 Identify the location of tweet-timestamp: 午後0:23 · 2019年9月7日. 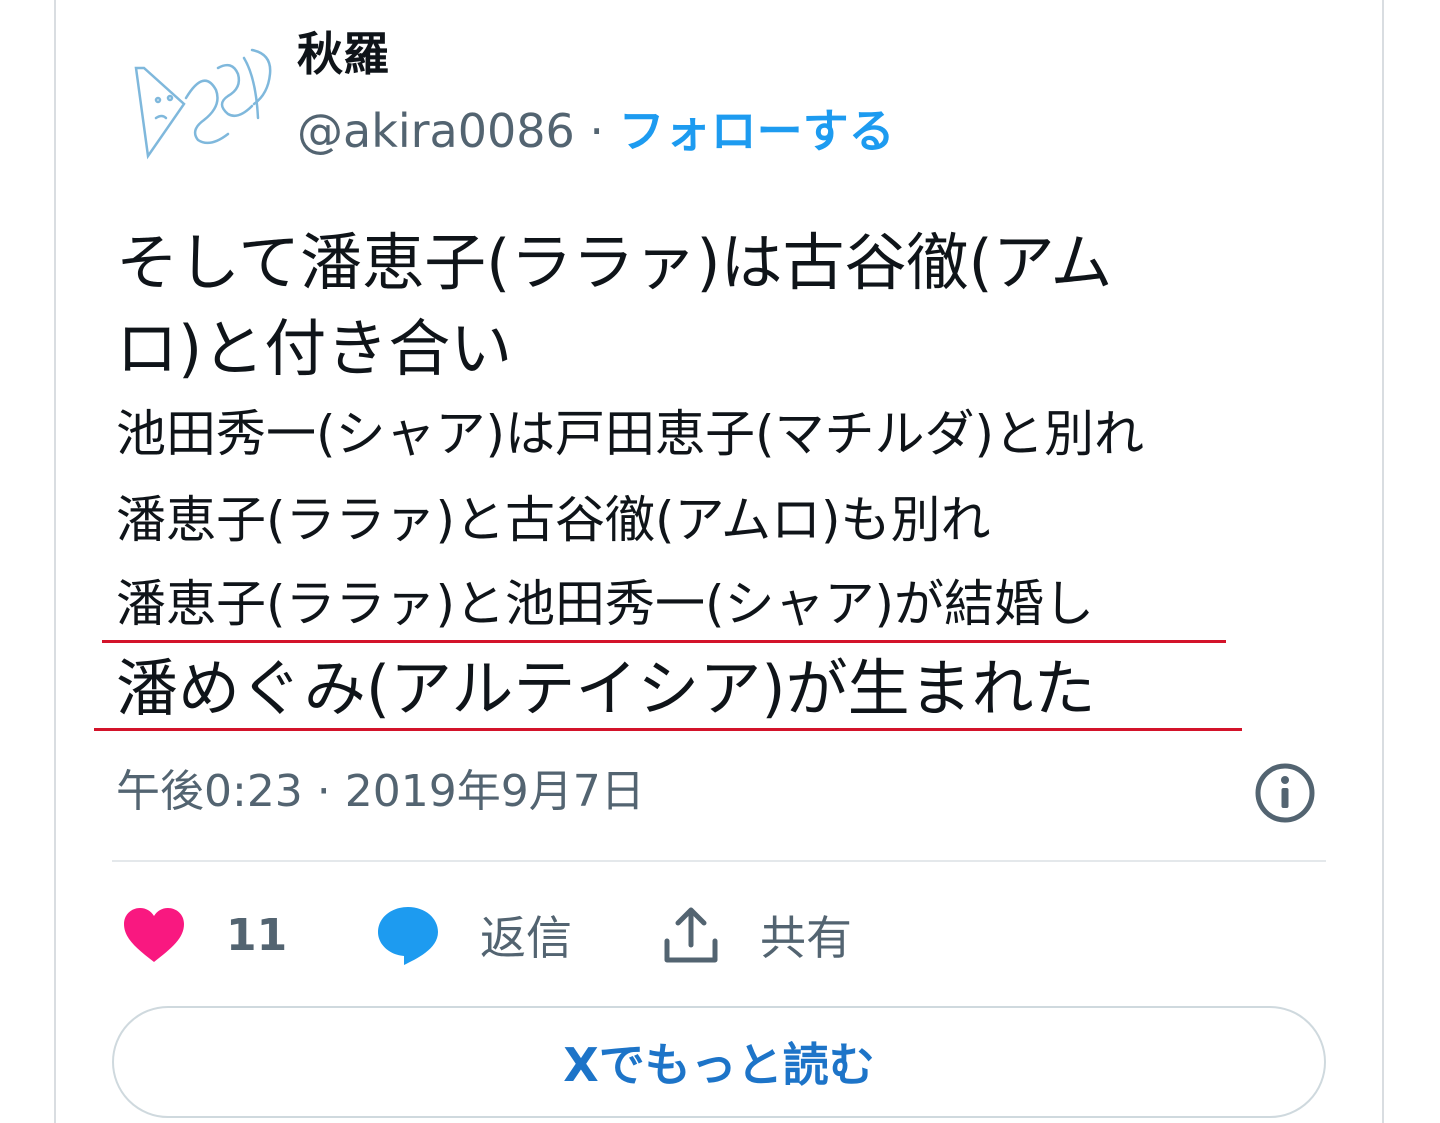
(380, 792).